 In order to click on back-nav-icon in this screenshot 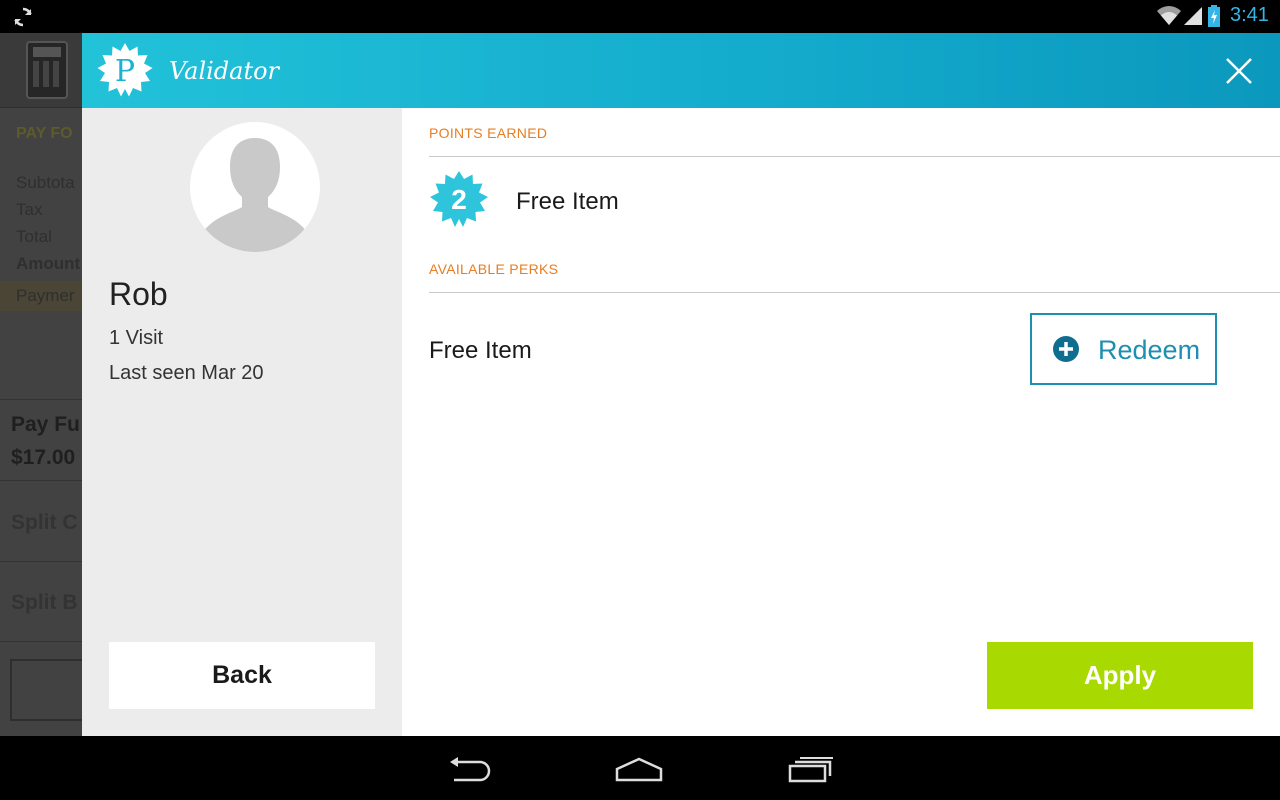, I will do `click(469, 769)`.